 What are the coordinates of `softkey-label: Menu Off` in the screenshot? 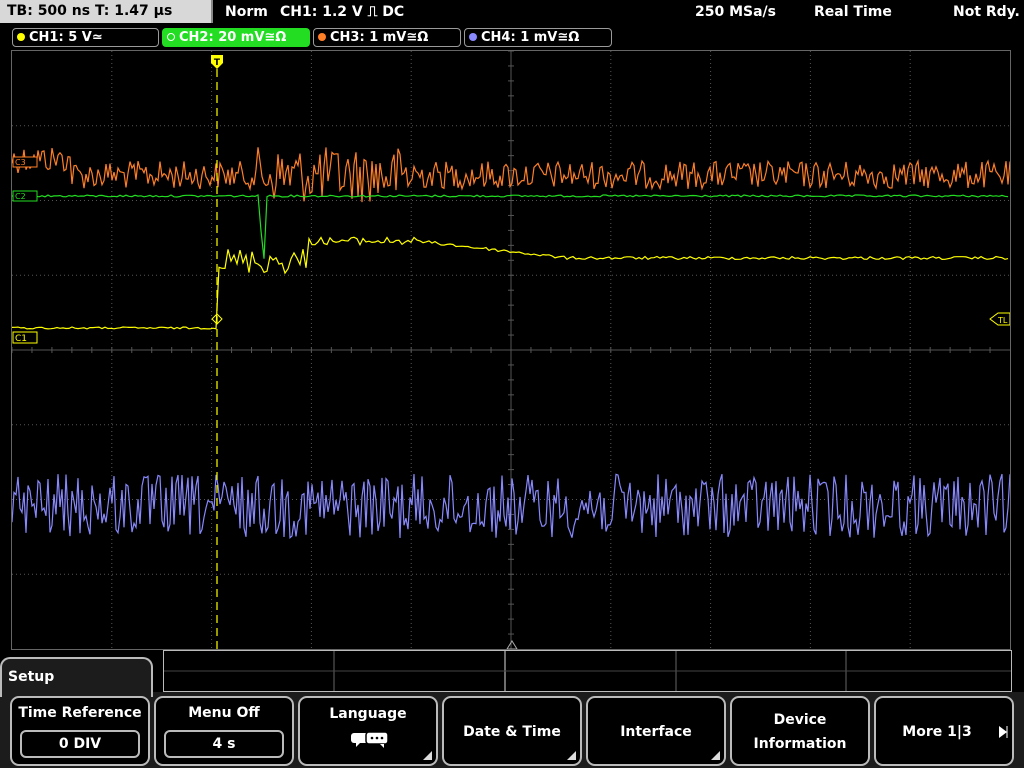 It's located at (224, 713).